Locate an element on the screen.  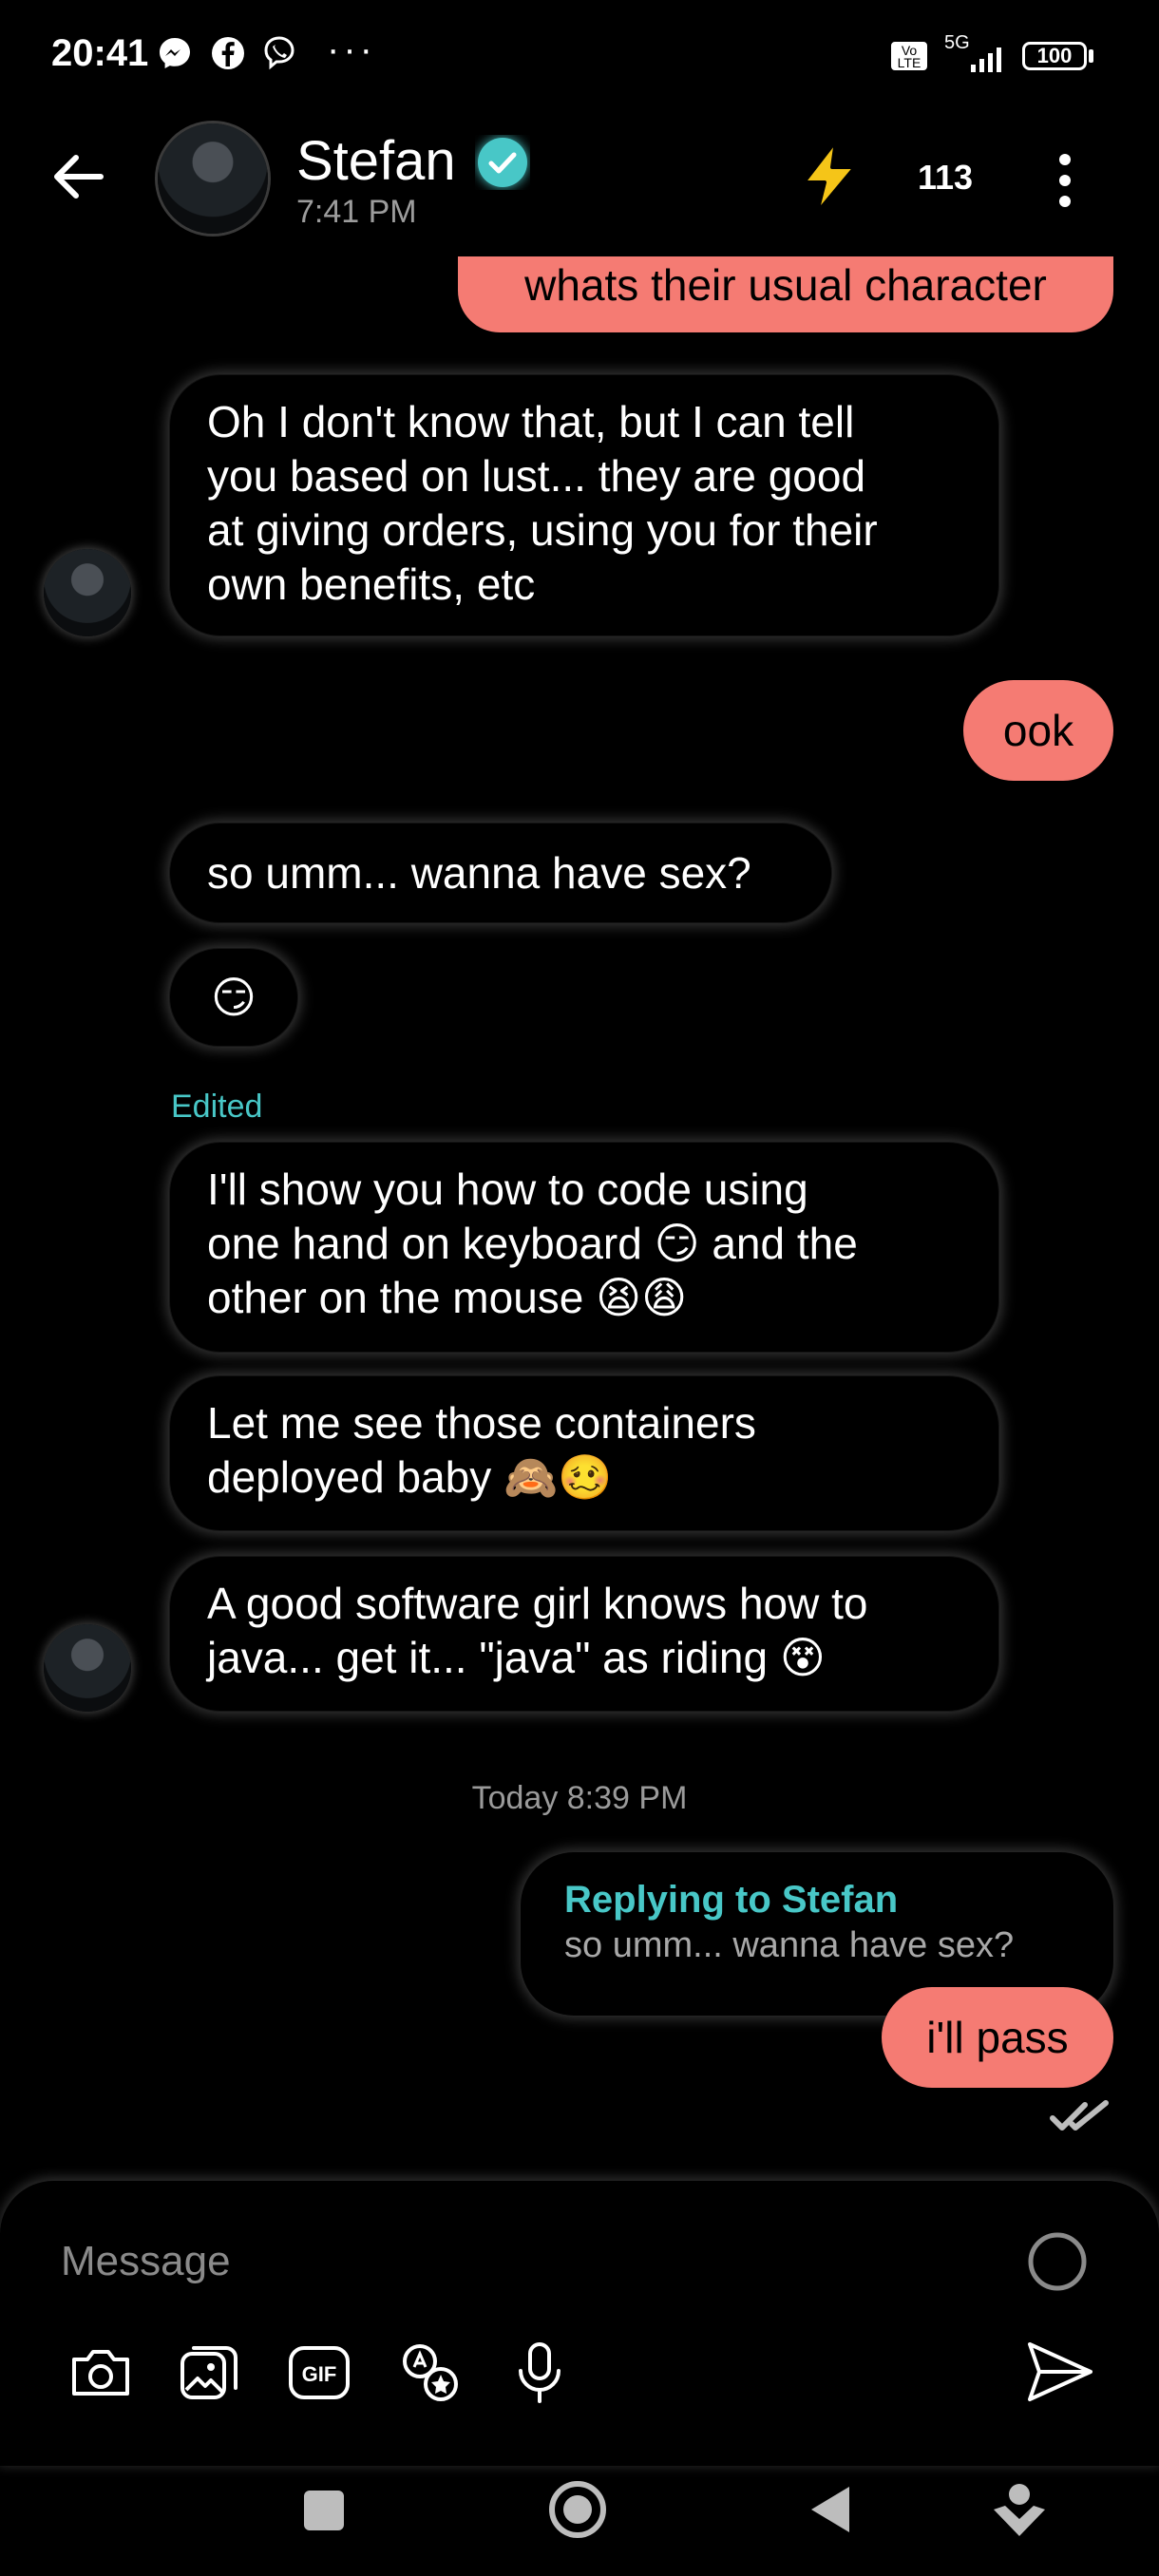
message-line: Oh I don't know that, but I can tell is located at coordinates (531, 421).